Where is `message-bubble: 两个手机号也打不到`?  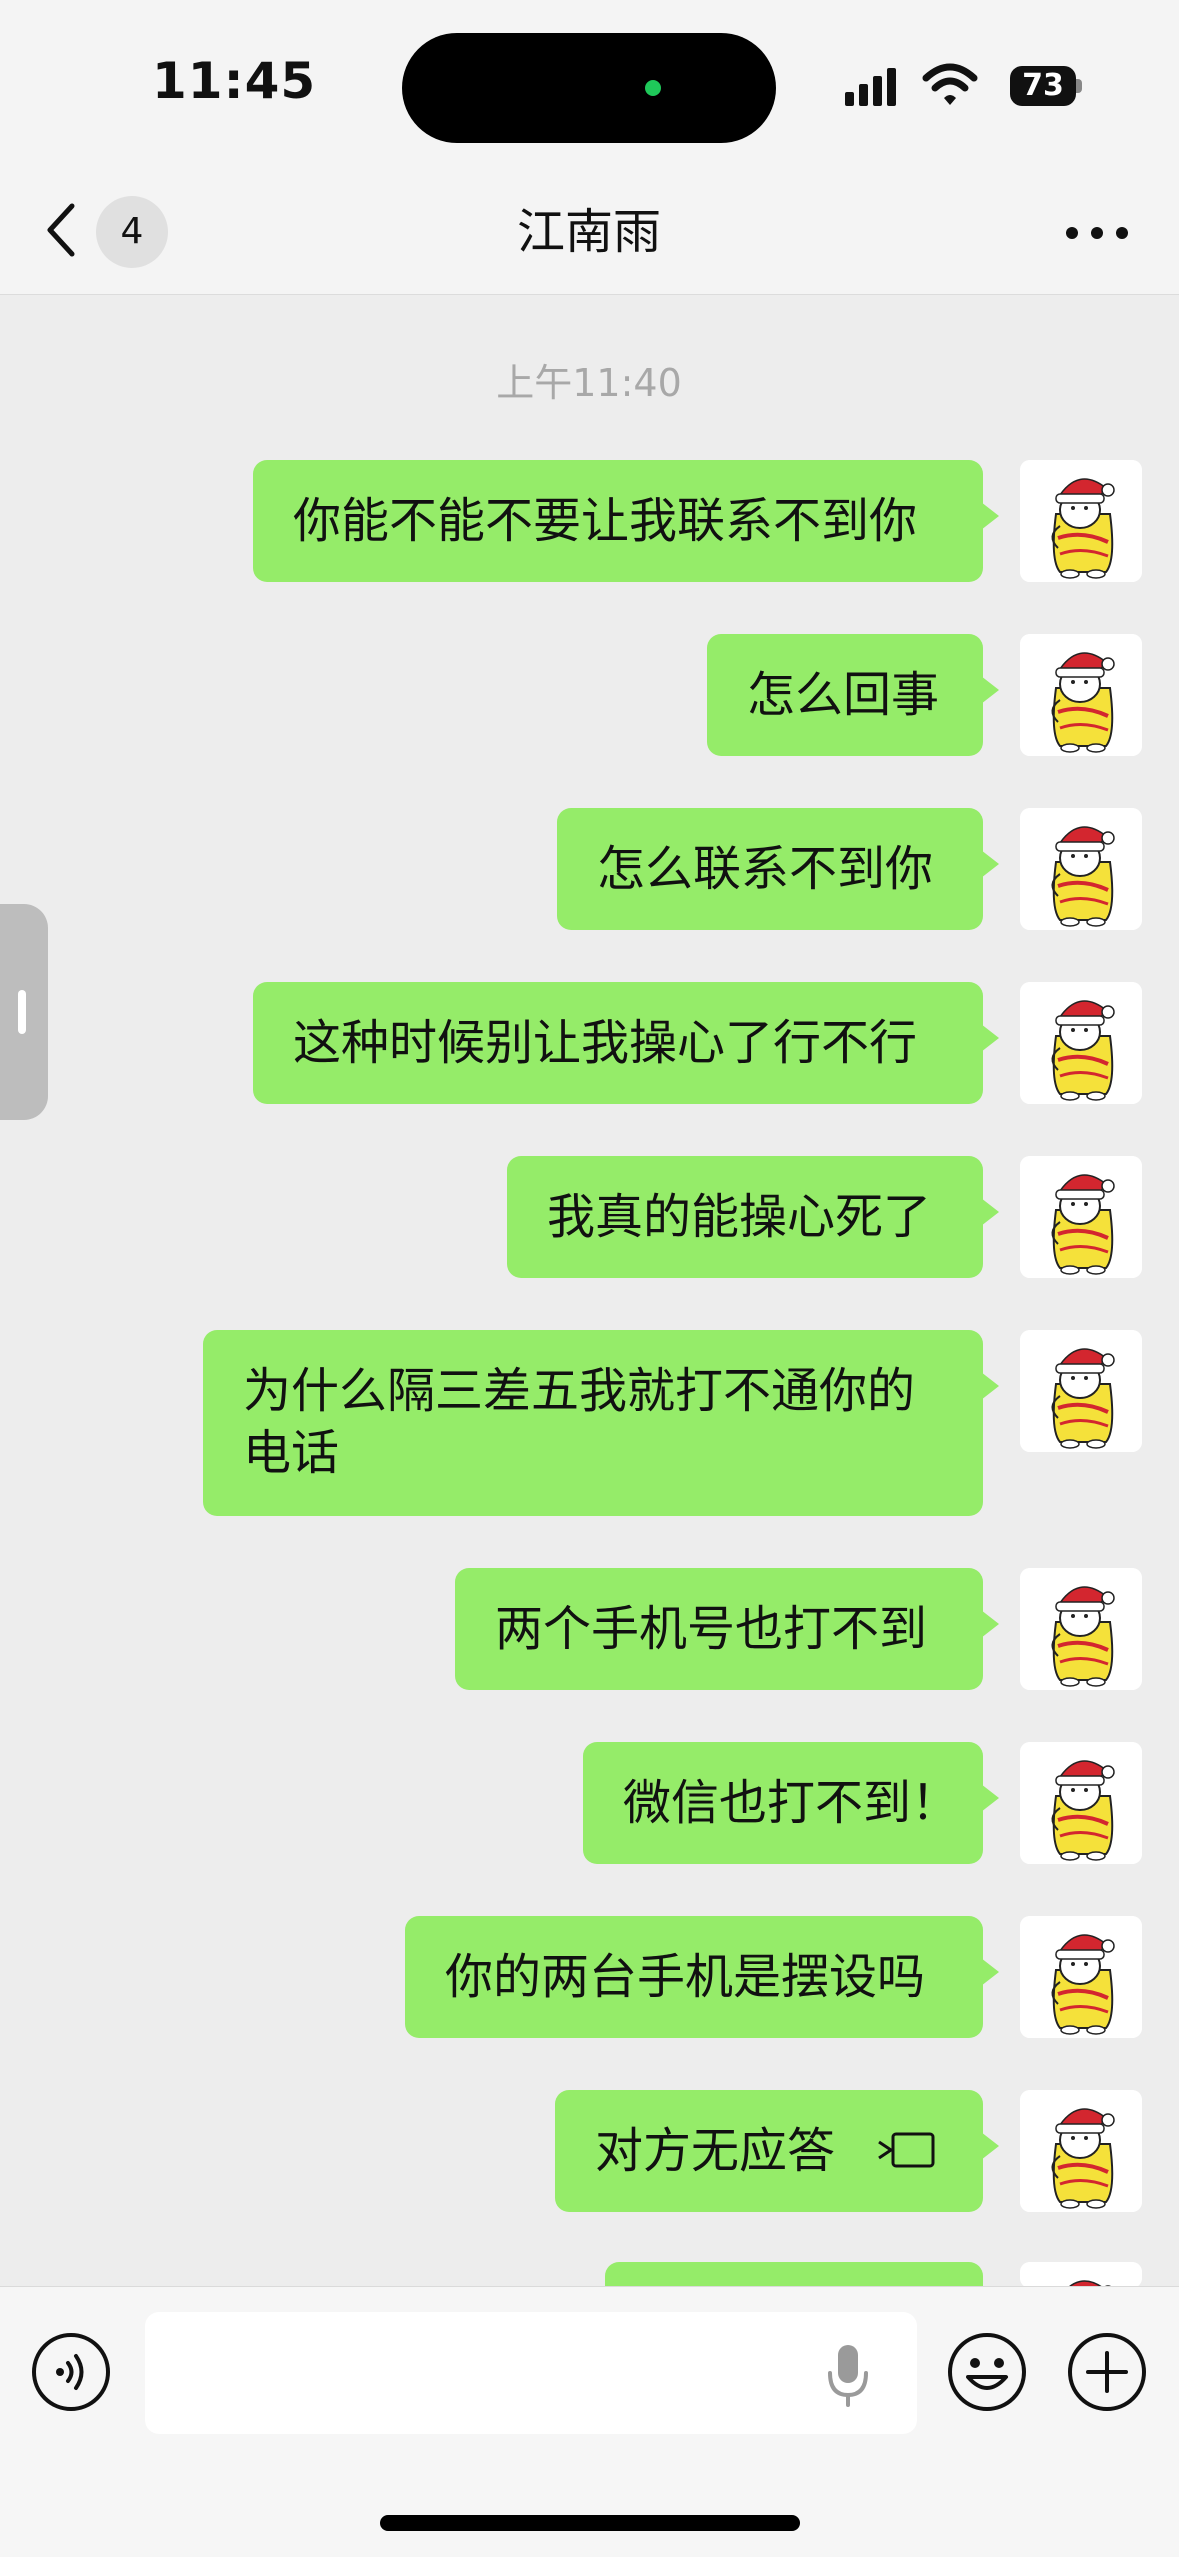
message-bubble: 两个手机号也打不到 is located at coordinates (727, 1629).